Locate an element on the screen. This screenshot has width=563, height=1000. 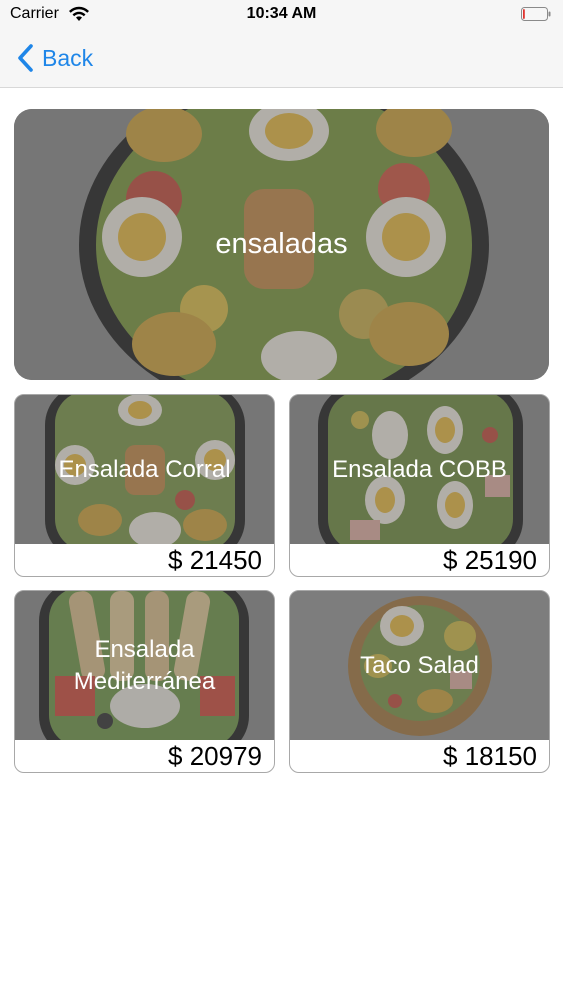
product-name: Taco Salad is located at coordinates (419, 665).